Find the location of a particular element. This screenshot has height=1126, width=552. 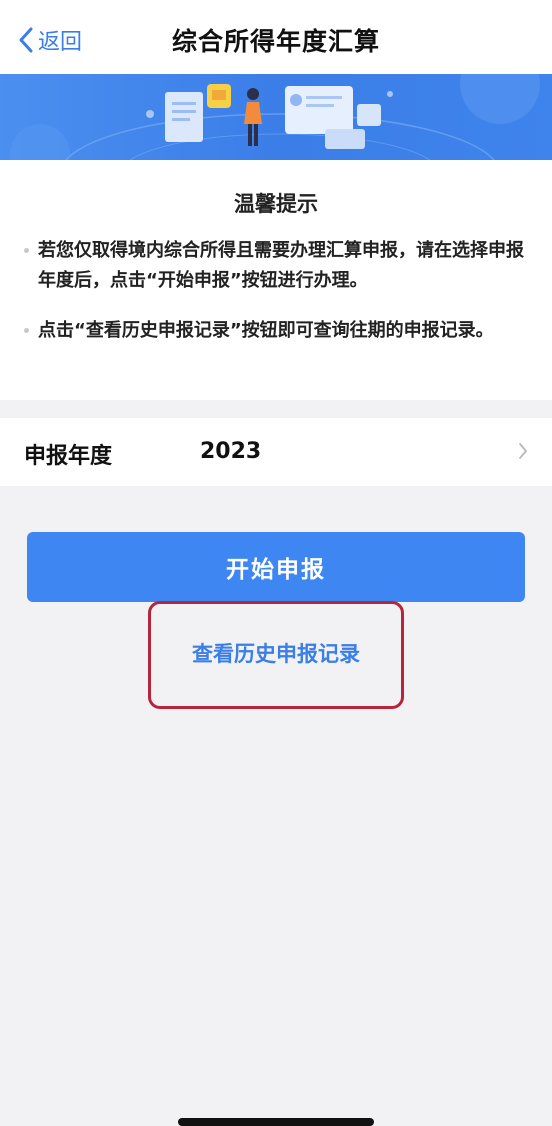

view-history-button: 查看历史申报记录 is located at coordinates (276, 653).